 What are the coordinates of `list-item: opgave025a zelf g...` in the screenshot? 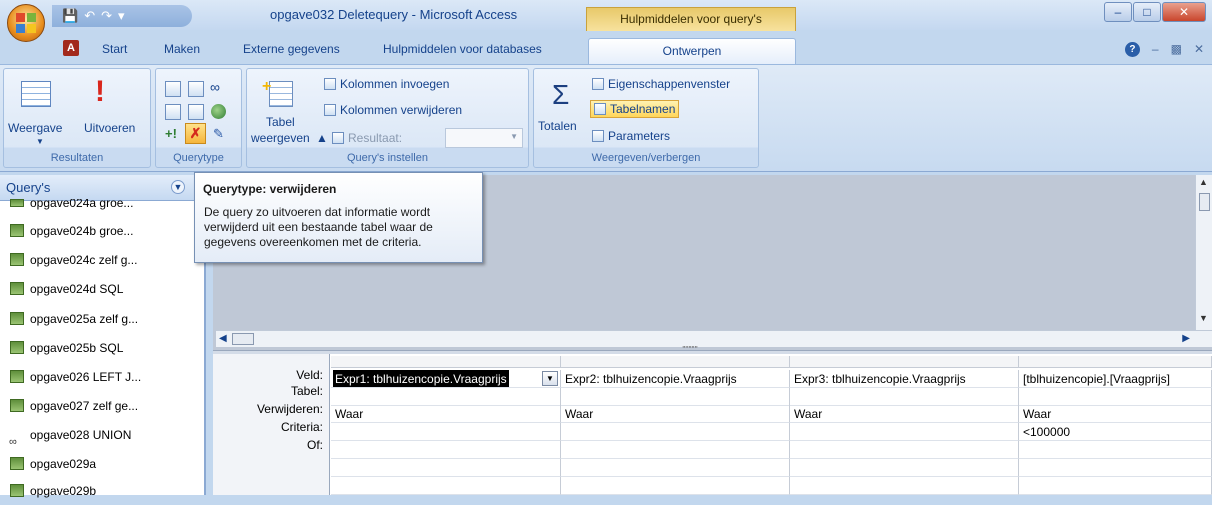 It's located at (102, 319).